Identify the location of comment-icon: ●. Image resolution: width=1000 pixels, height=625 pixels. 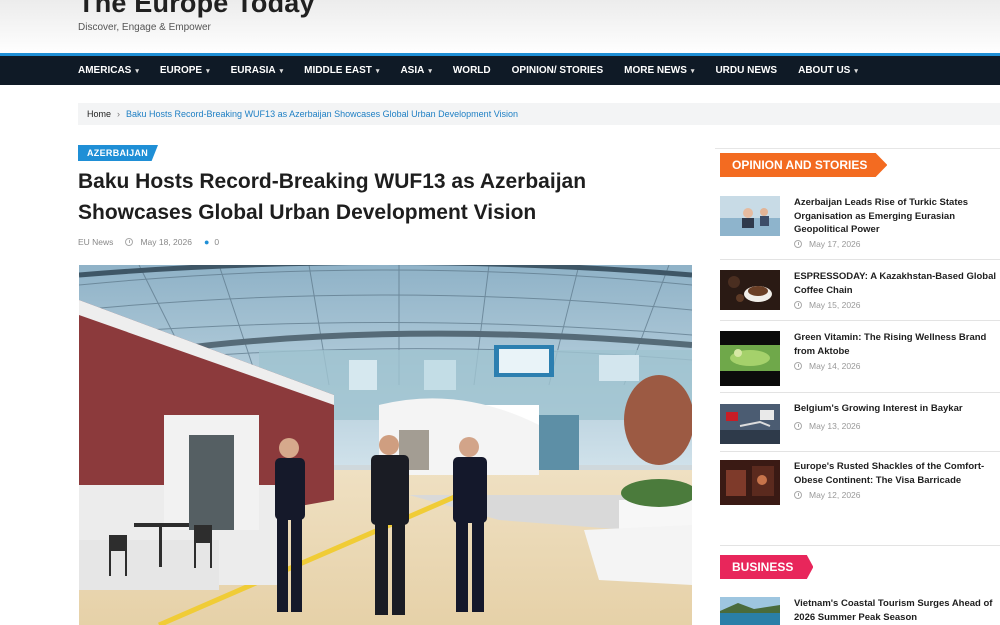
(206, 242).